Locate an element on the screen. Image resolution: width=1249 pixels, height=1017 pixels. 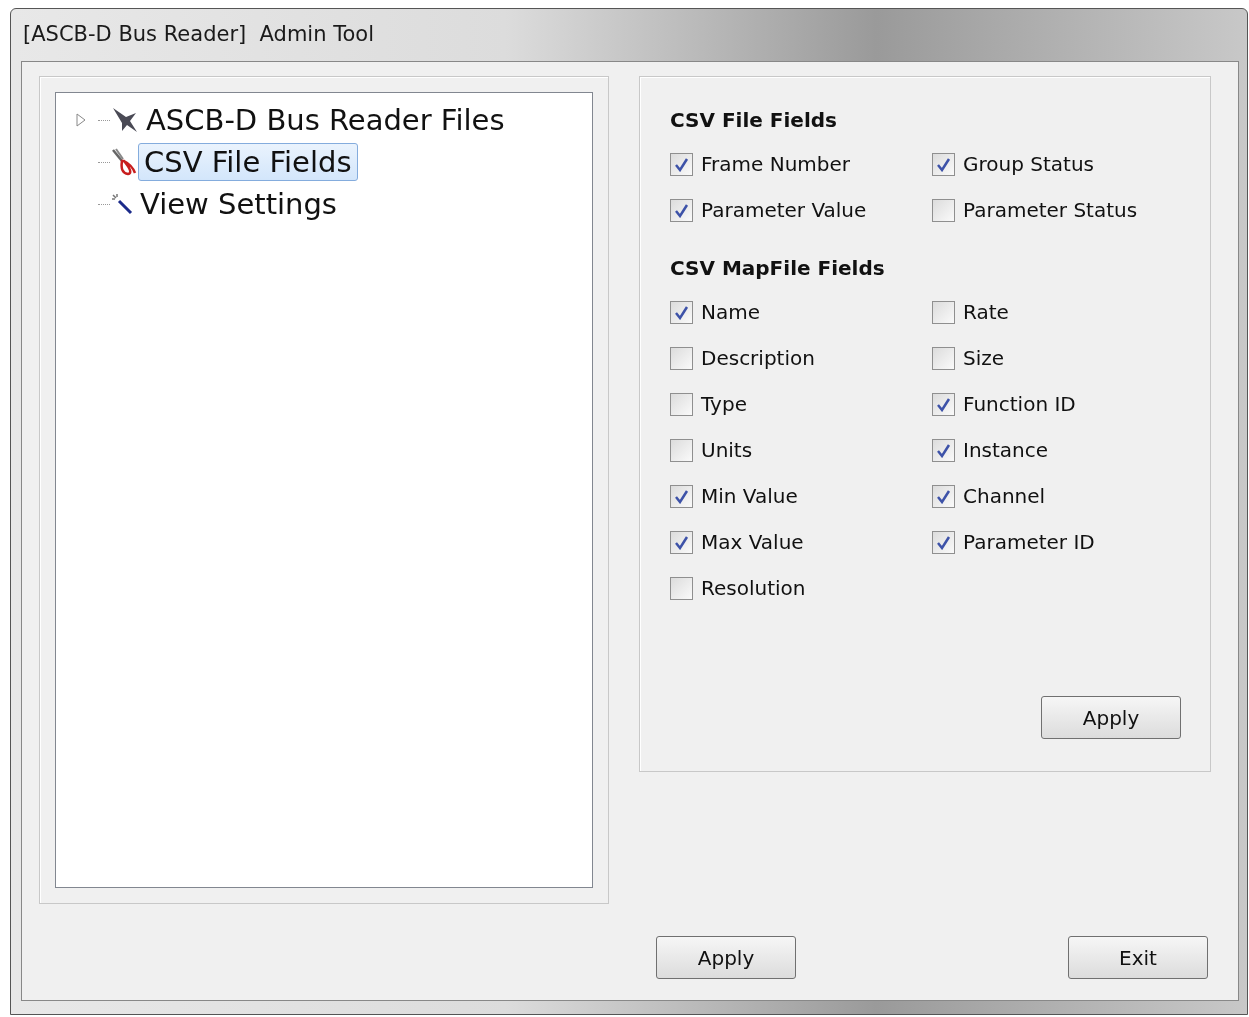
tree-item: ASCB-D Bus Reader Files is located at coordinates (325, 120).